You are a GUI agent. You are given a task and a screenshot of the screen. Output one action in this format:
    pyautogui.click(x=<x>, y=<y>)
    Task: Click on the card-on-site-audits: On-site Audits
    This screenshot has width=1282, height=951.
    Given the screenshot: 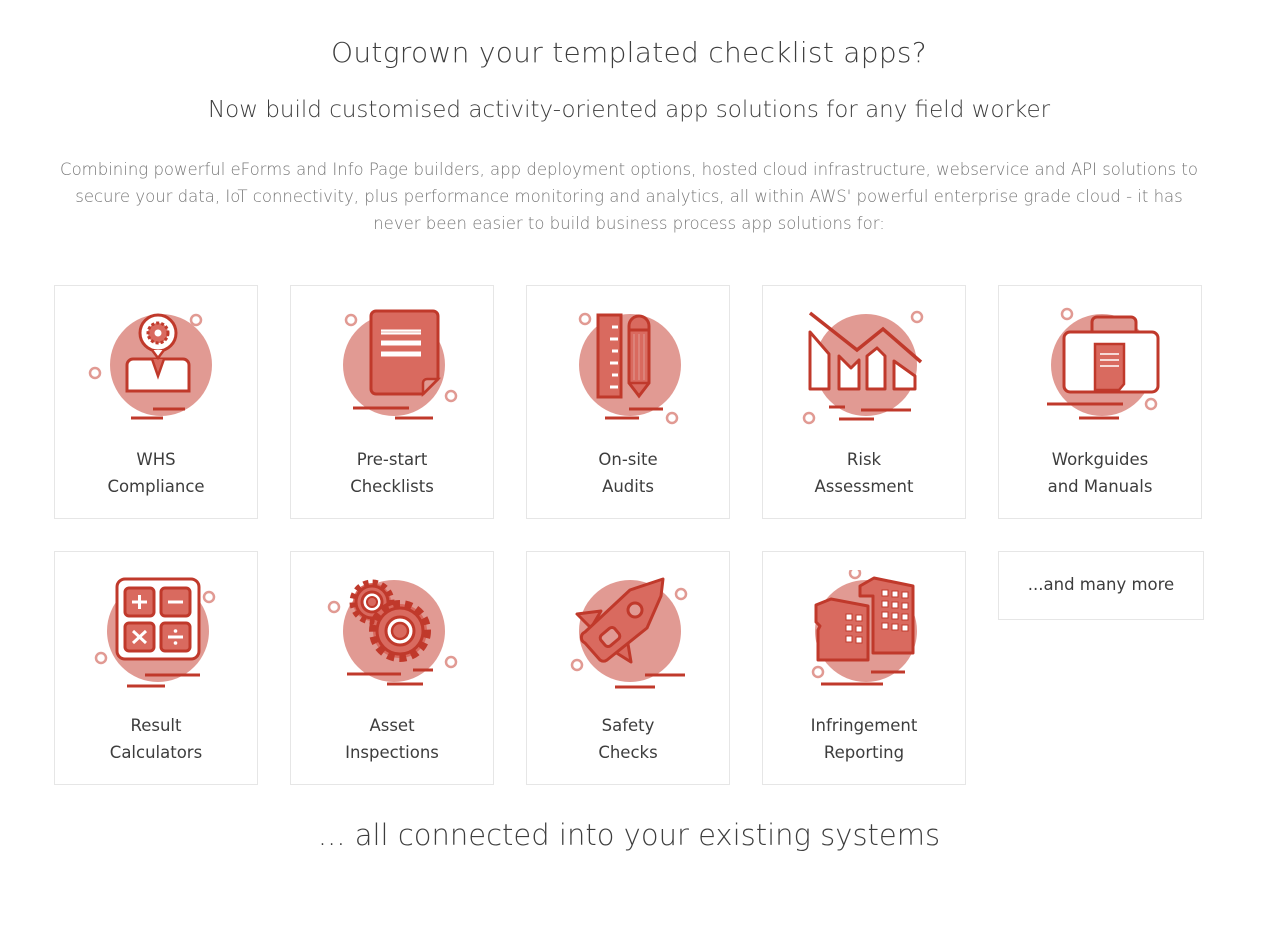 What is the action you would take?
    pyautogui.click(x=628, y=402)
    